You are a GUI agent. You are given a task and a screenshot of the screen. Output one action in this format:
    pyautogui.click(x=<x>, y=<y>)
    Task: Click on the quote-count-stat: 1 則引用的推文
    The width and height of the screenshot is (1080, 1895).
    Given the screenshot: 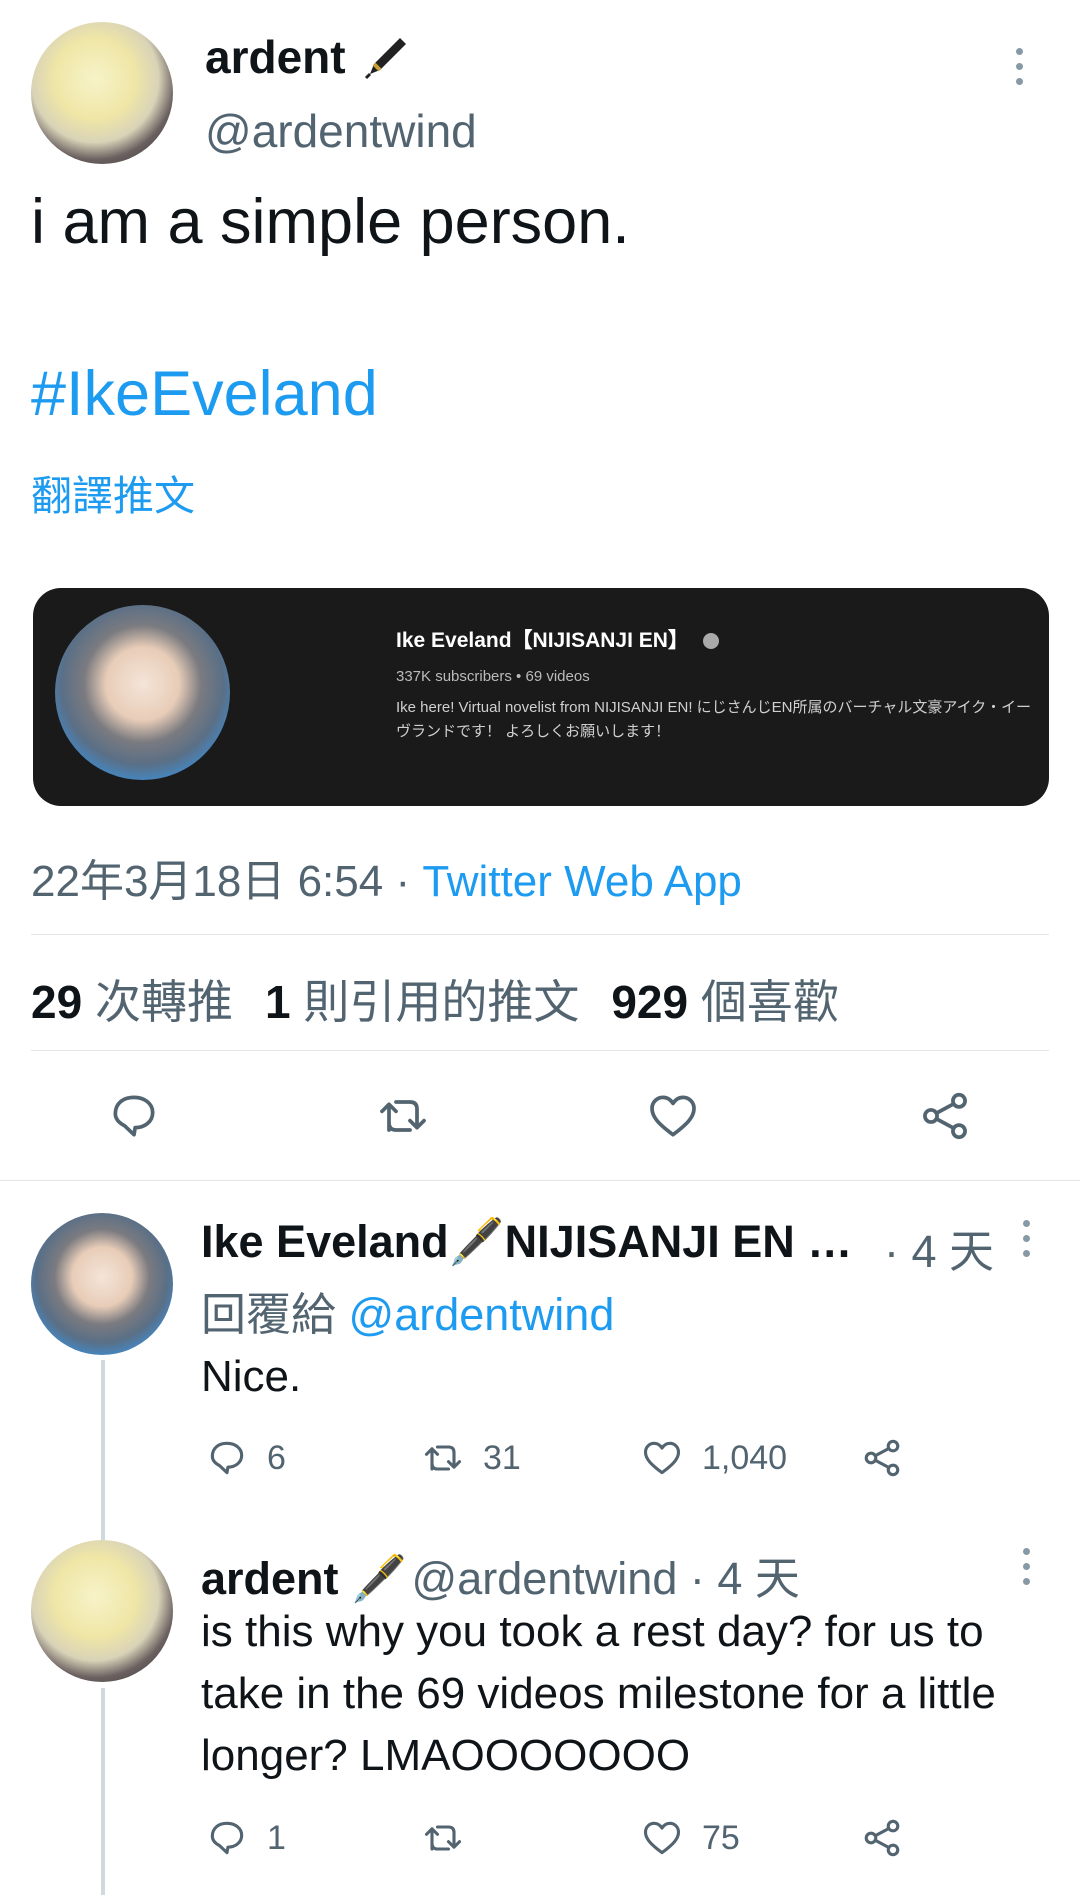 What is the action you would take?
    pyautogui.click(x=422, y=1002)
    